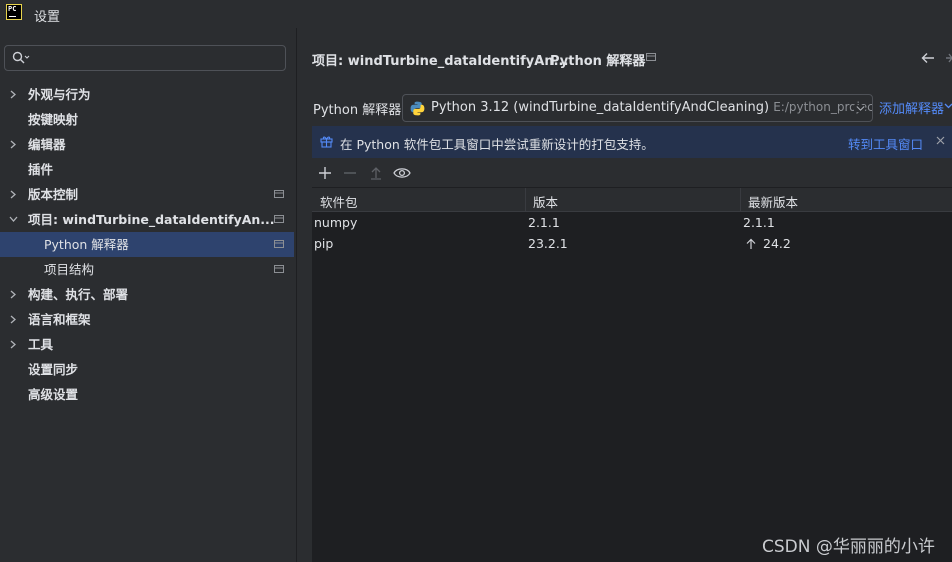  I want to click on package-name: numpy, so click(336, 222).